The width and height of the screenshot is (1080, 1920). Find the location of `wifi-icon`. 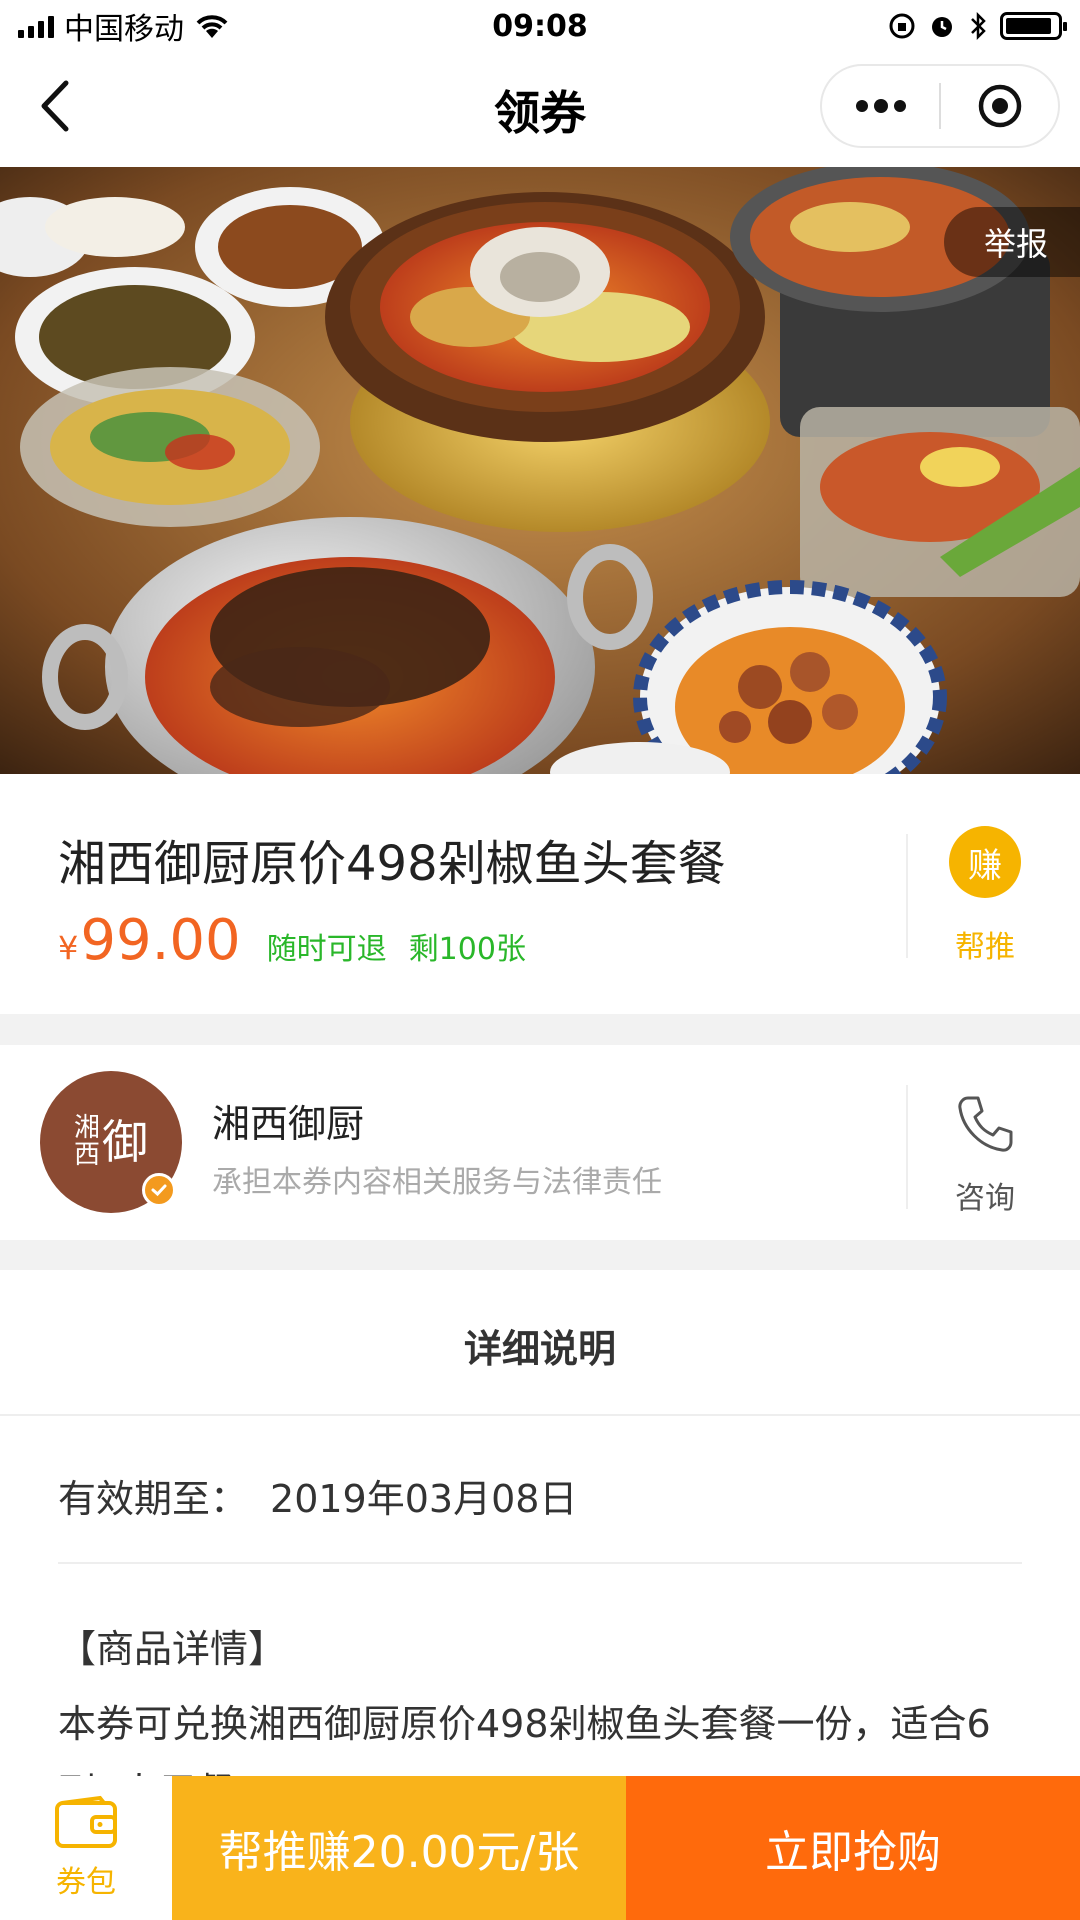

wifi-icon is located at coordinates (212, 26).